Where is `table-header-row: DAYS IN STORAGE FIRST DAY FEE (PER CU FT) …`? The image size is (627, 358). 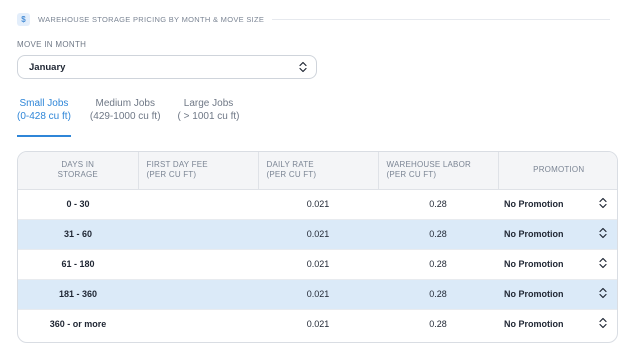
table-header-row: DAYS IN STORAGE FIRST DAY FEE (PER CU FT) … is located at coordinates (317, 171).